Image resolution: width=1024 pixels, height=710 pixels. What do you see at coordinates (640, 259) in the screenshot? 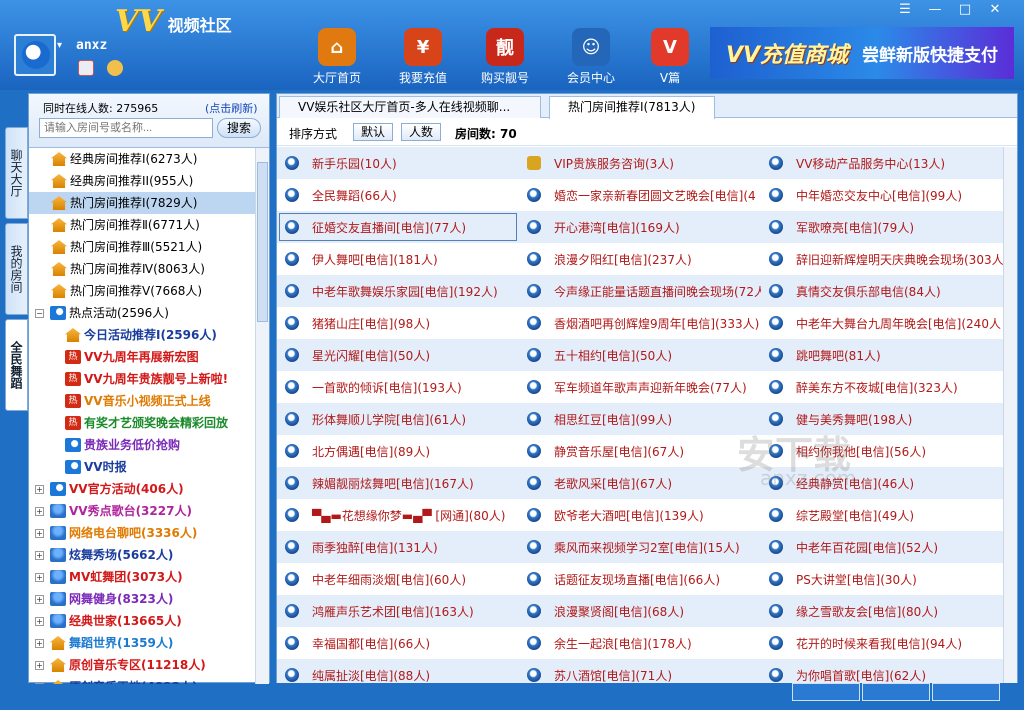
I see `room-item: 浪漫夕阳红[电信](237人)` at bounding box center [640, 259].